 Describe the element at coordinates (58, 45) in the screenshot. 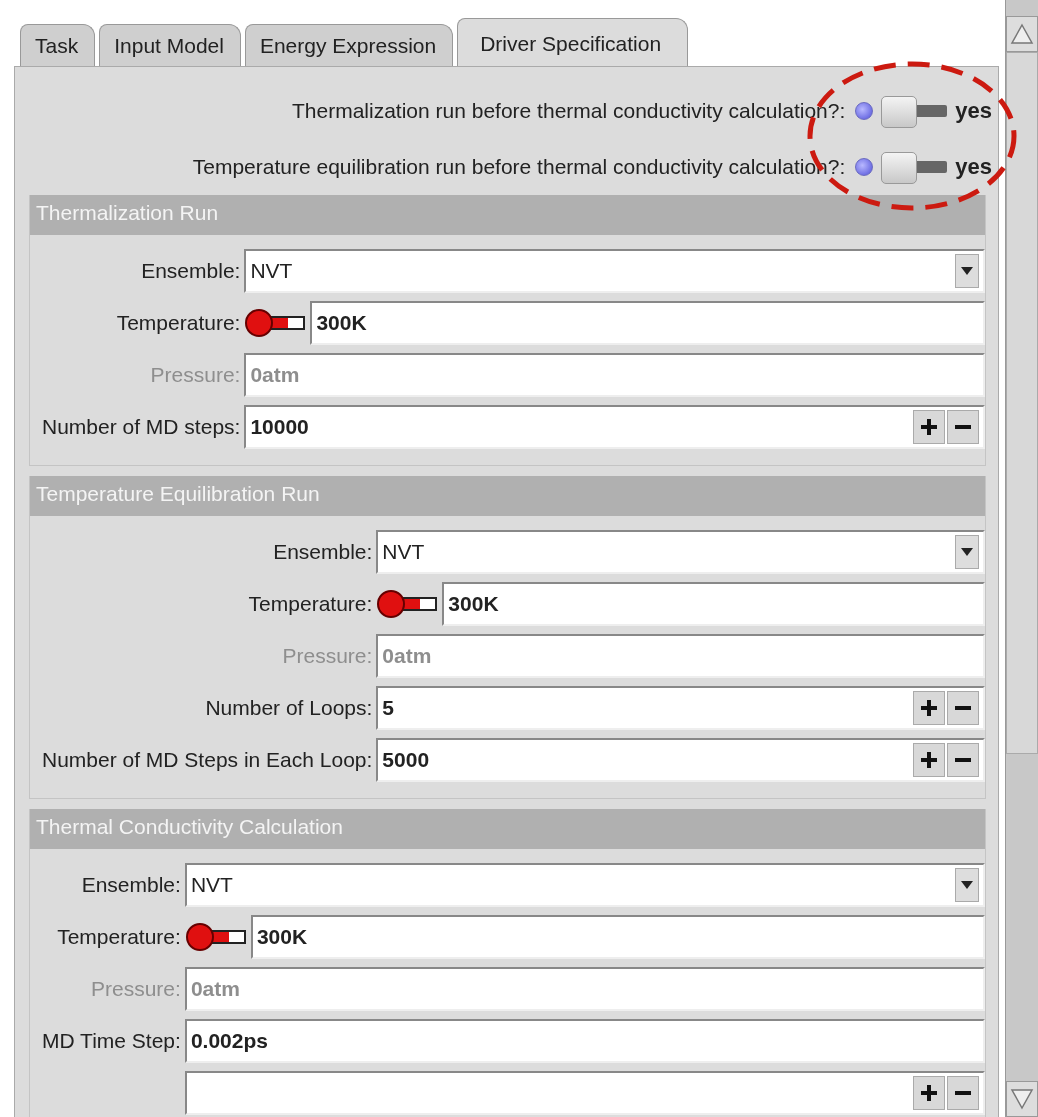

I see `tab: Task` at that location.